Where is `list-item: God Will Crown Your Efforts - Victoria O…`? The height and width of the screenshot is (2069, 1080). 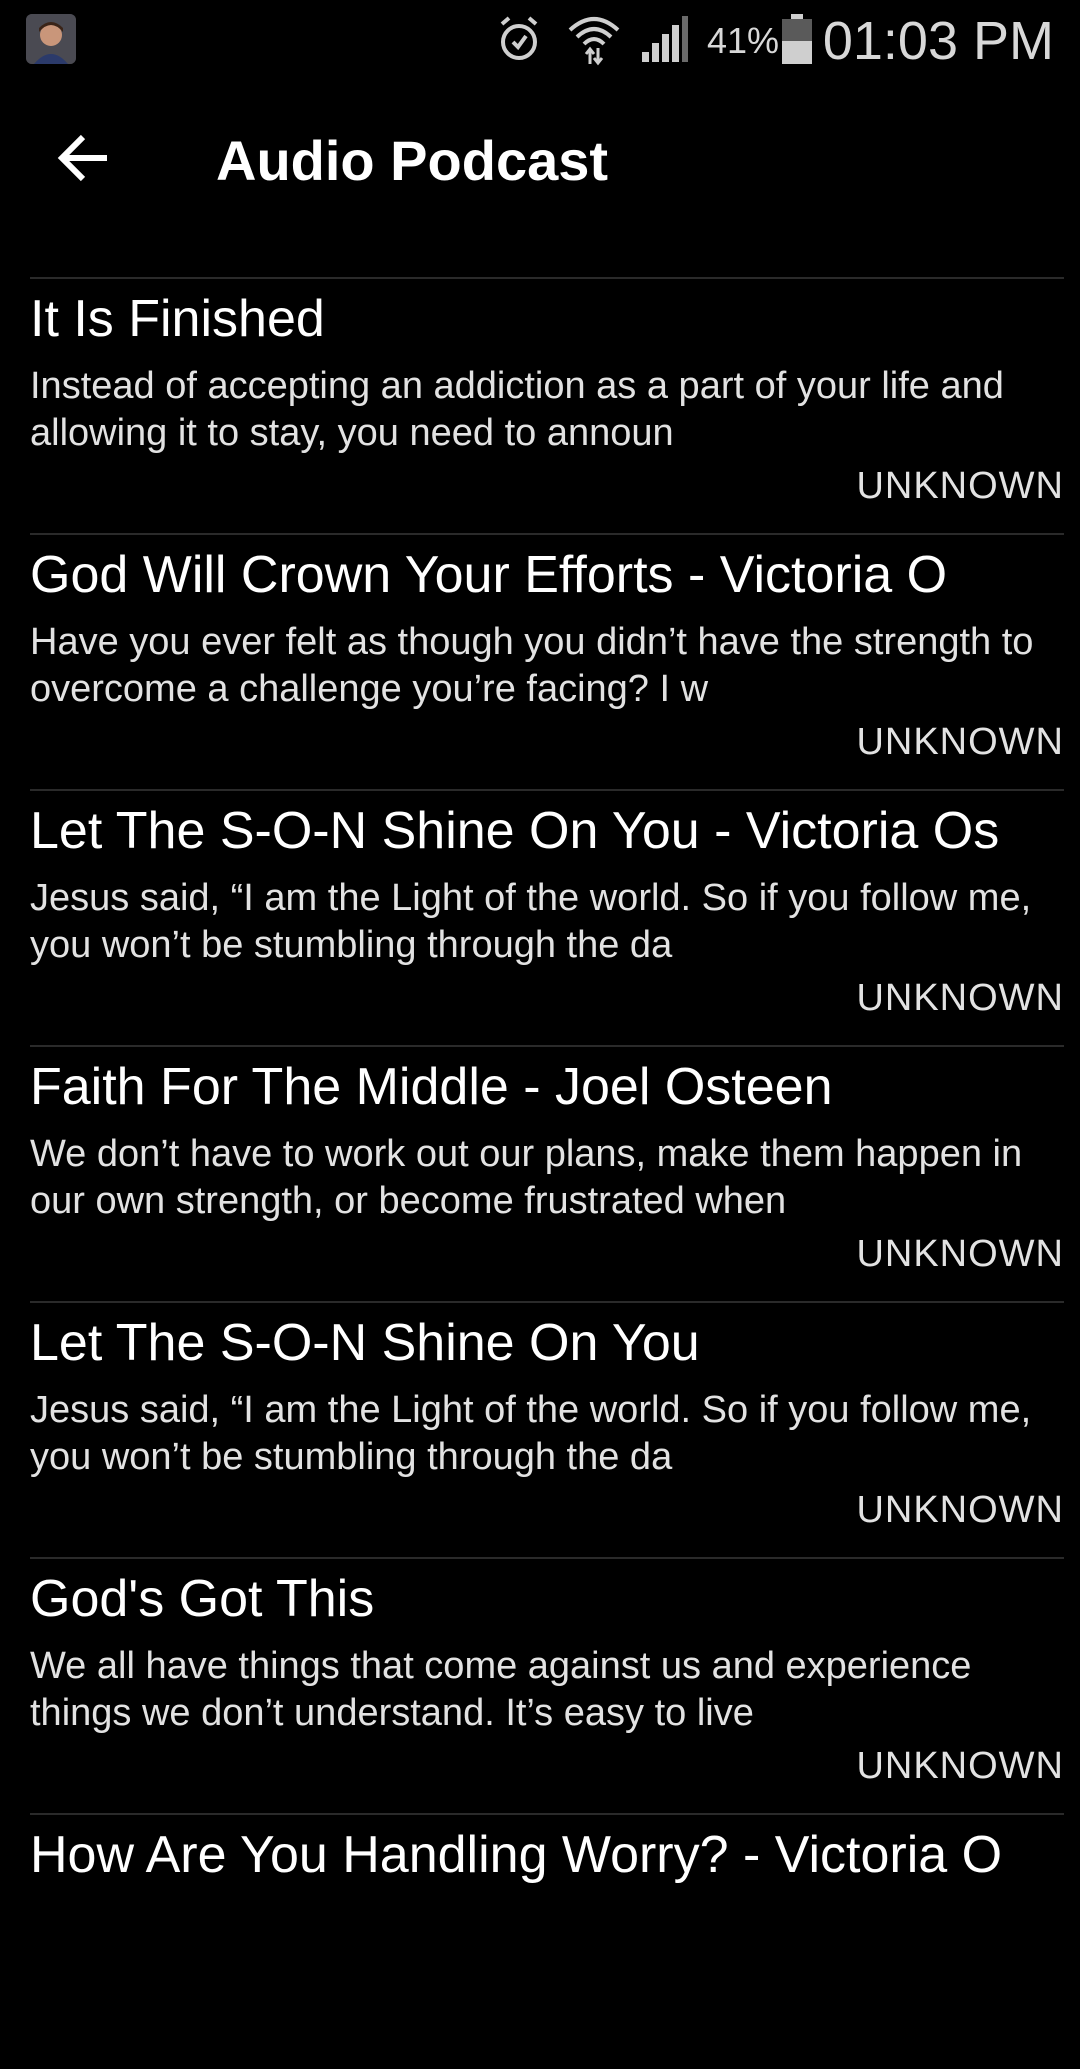 list-item: God Will Crown Your Efforts - Victoria O… is located at coordinates (547, 661).